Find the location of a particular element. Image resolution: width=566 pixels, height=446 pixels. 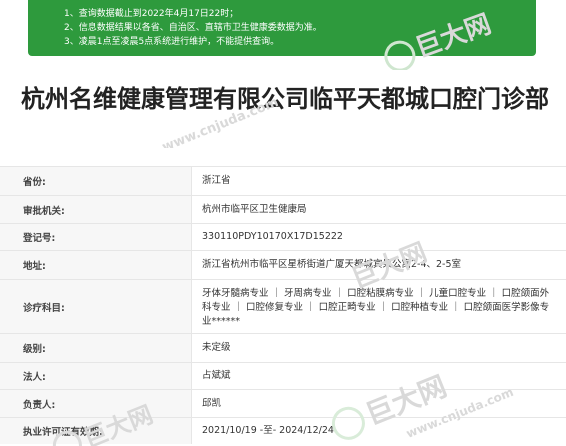

row-label: 省份: is located at coordinates (95, 181).